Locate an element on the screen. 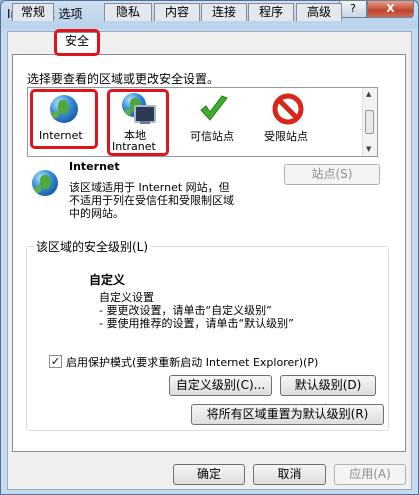 Image resolution: width=419 pixels, height=495 pixels. close-button: X is located at coordinates (390, 9).